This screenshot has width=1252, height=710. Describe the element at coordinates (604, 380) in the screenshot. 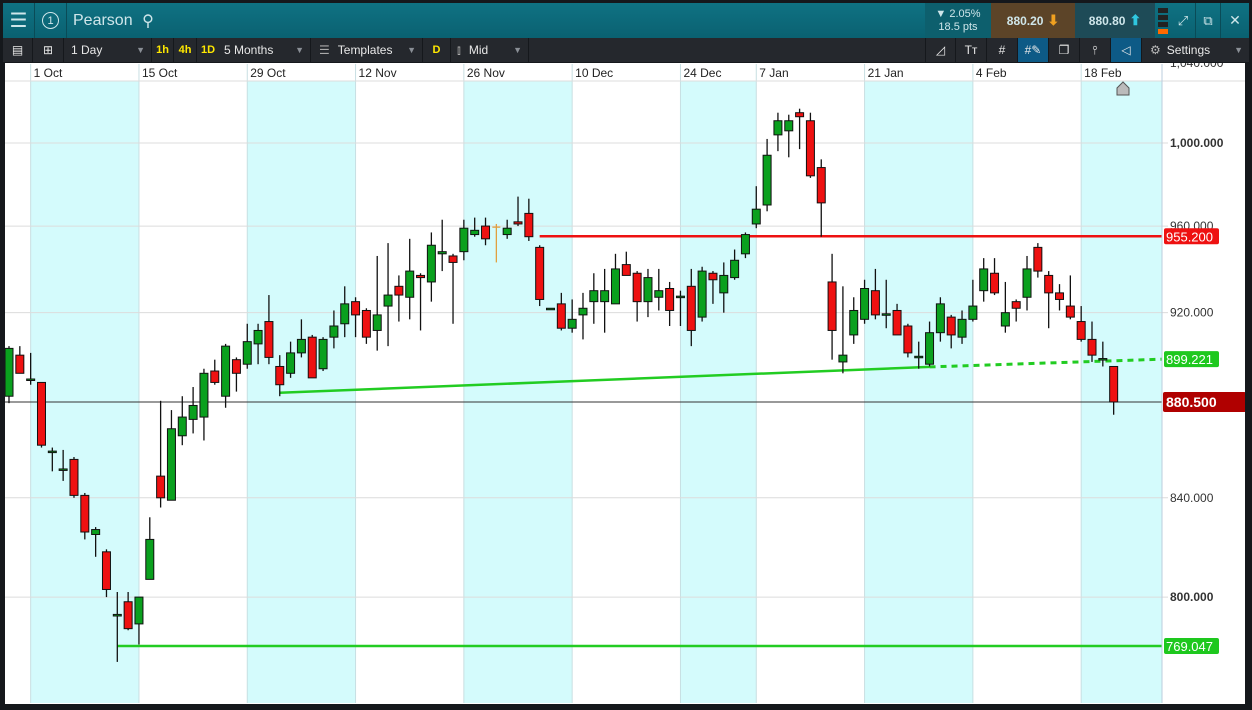

I see `trendline` at that location.